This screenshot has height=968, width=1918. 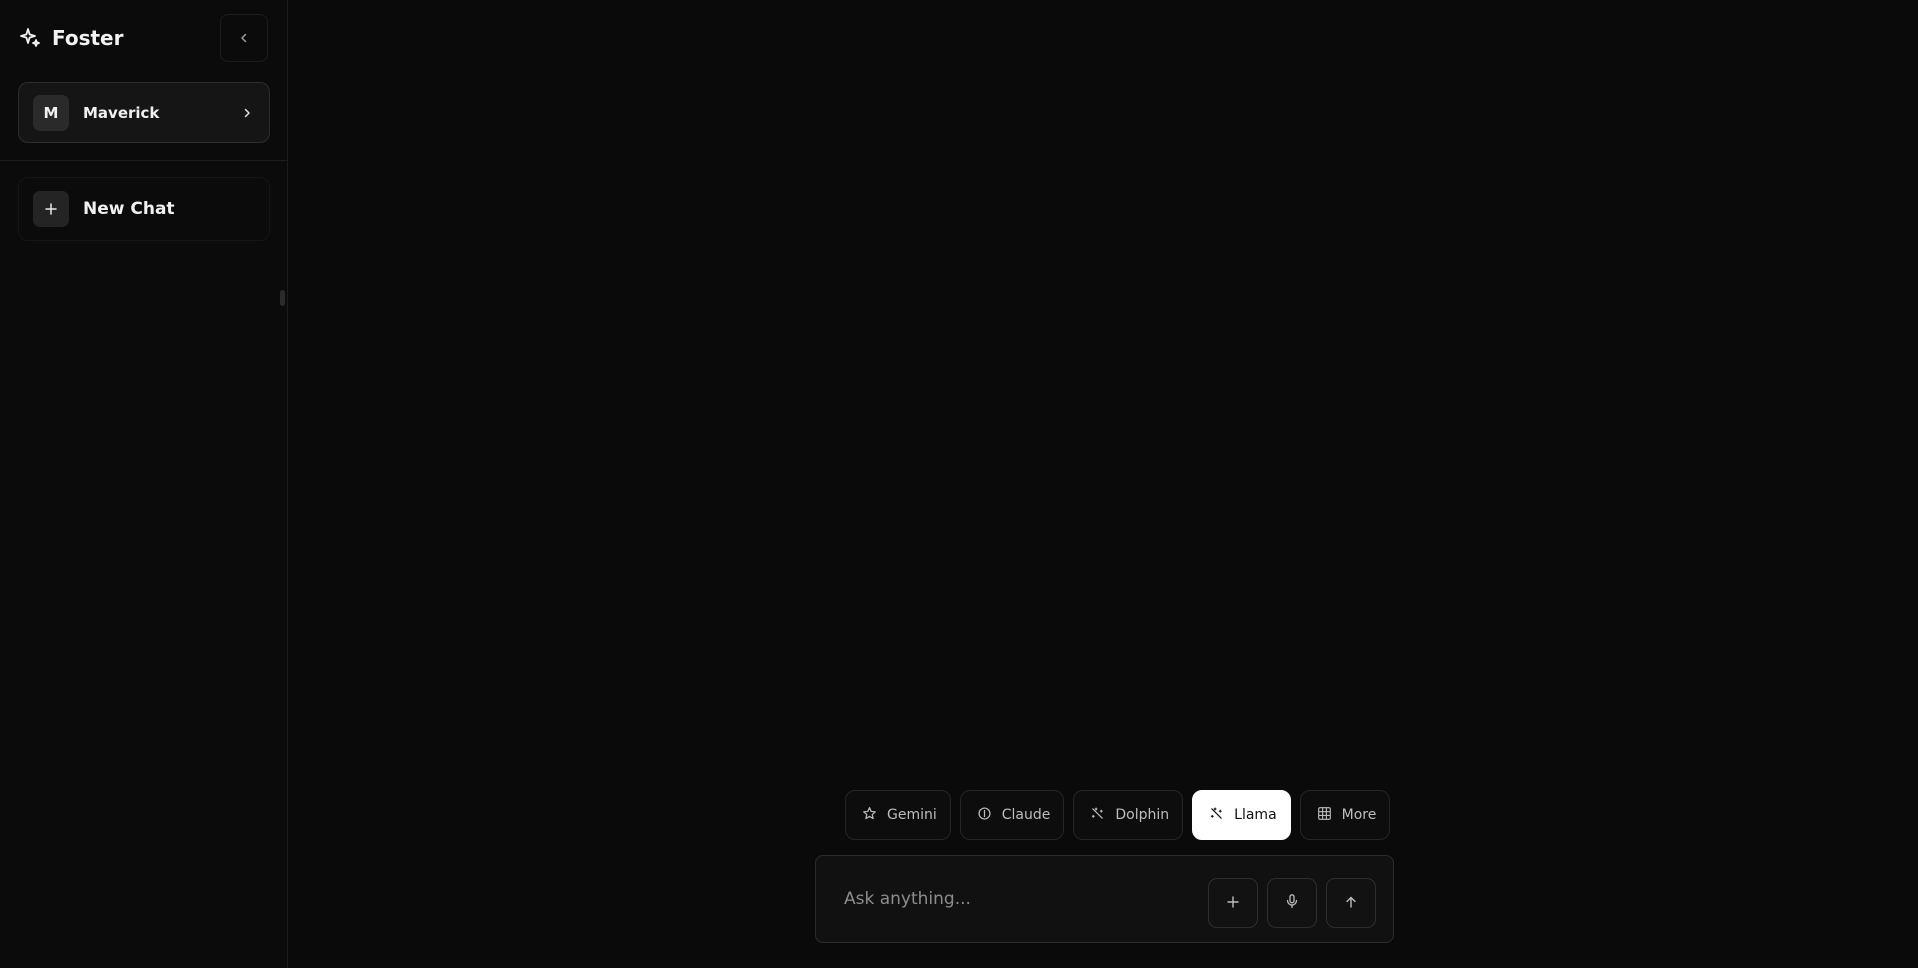 What do you see at coordinates (984, 815) in the screenshot?
I see `circle-line-icon` at bounding box center [984, 815].